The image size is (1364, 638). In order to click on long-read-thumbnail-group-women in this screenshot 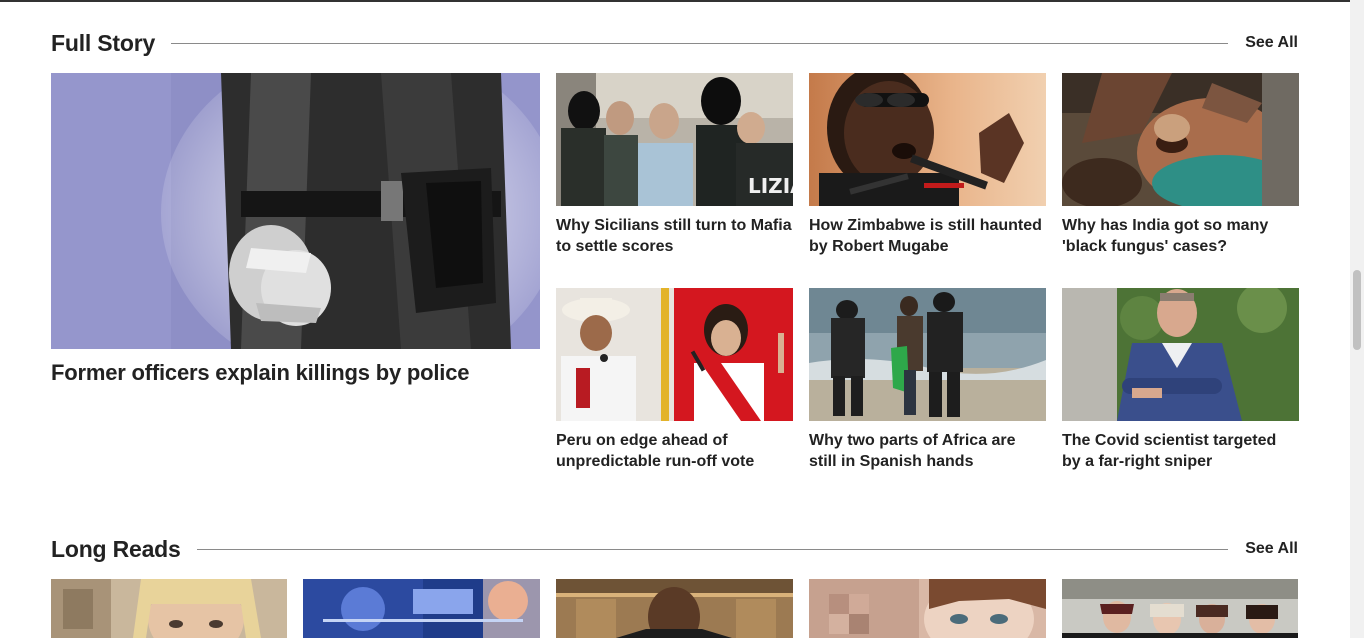, I will do `click(1180, 608)`.